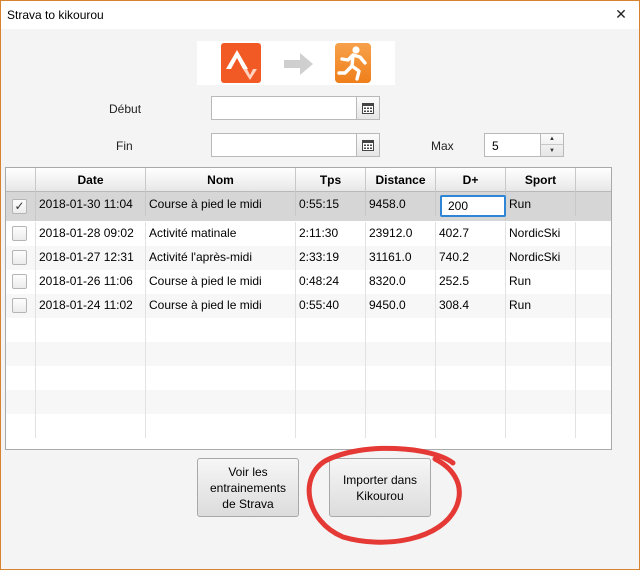 The image size is (640, 570). Describe the element at coordinates (21, 180) in the screenshot. I see `column-header-check` at that location.